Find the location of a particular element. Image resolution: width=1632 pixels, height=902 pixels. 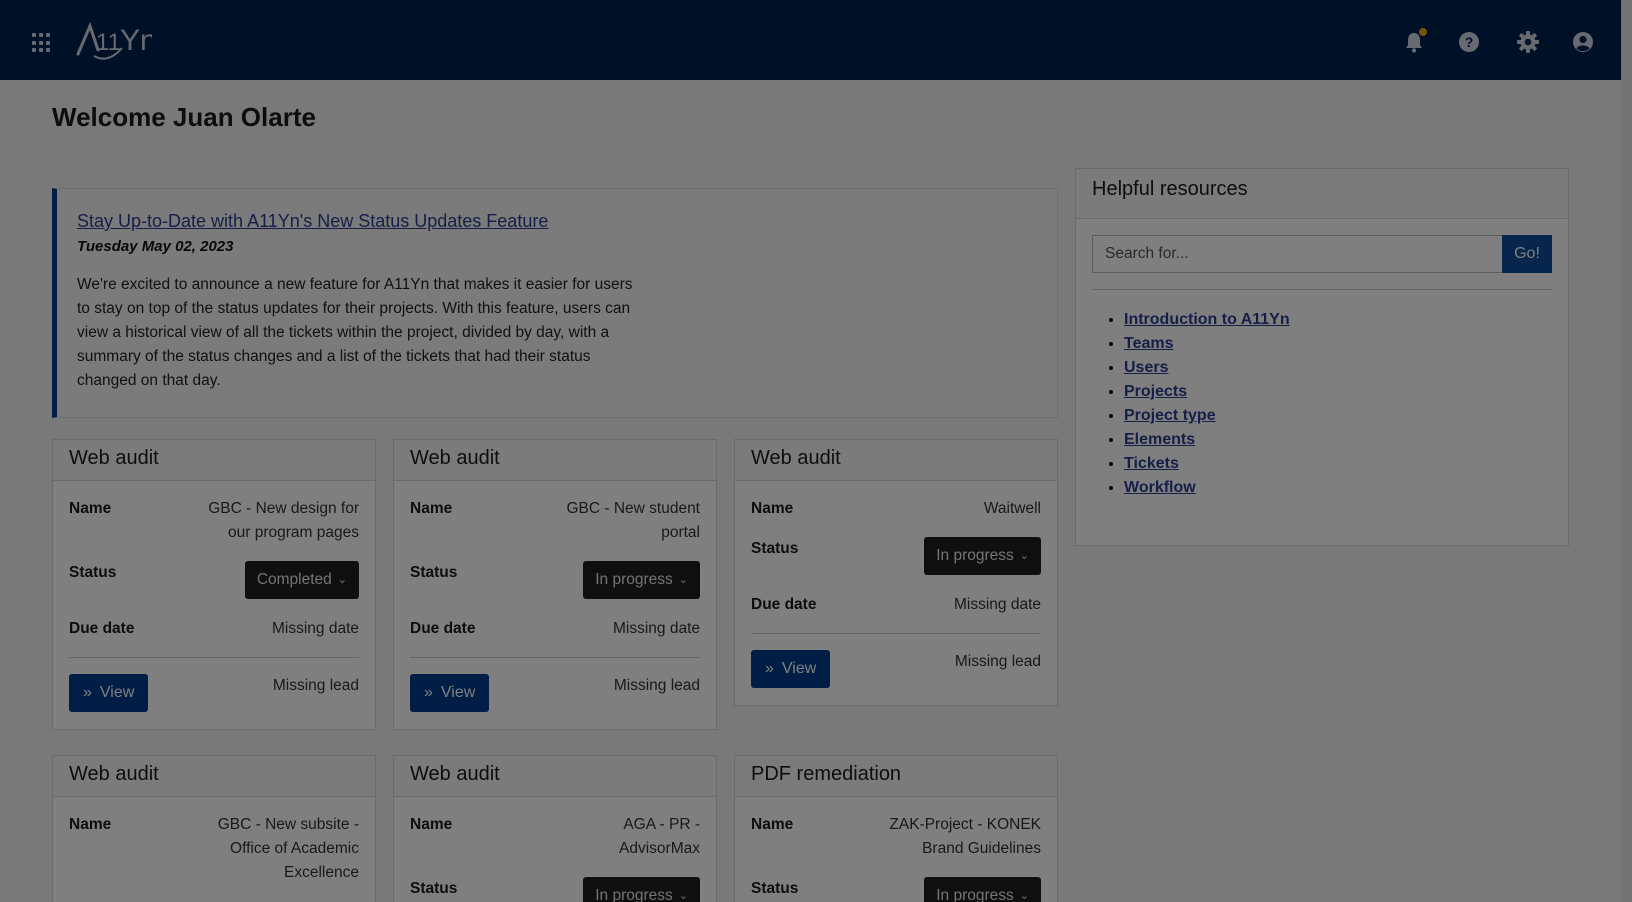

scrollbar is located at coordinates (1626, 451).